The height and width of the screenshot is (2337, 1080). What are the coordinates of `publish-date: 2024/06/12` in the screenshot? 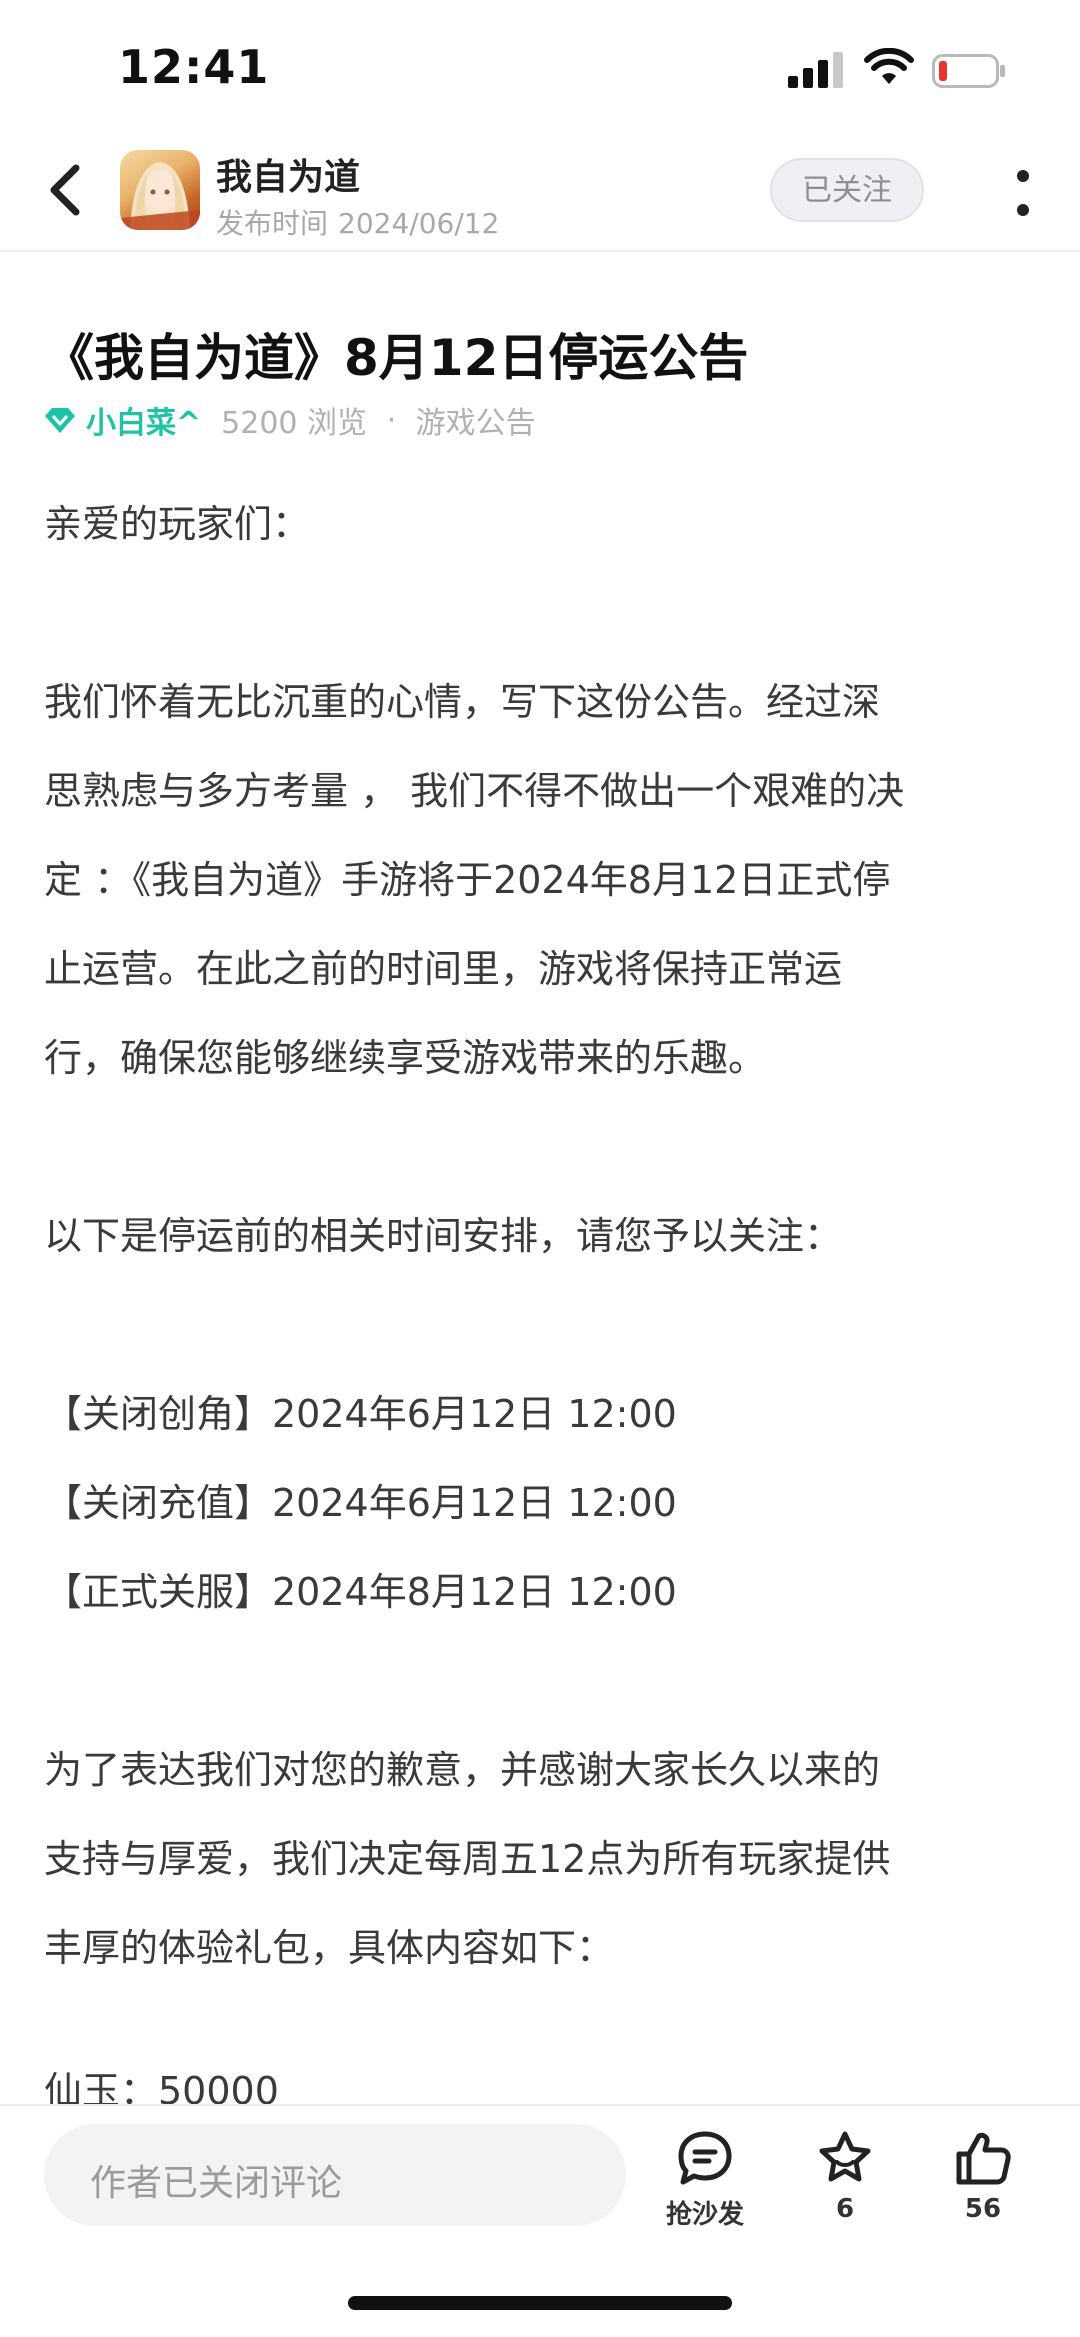 It's located at (419, 223).